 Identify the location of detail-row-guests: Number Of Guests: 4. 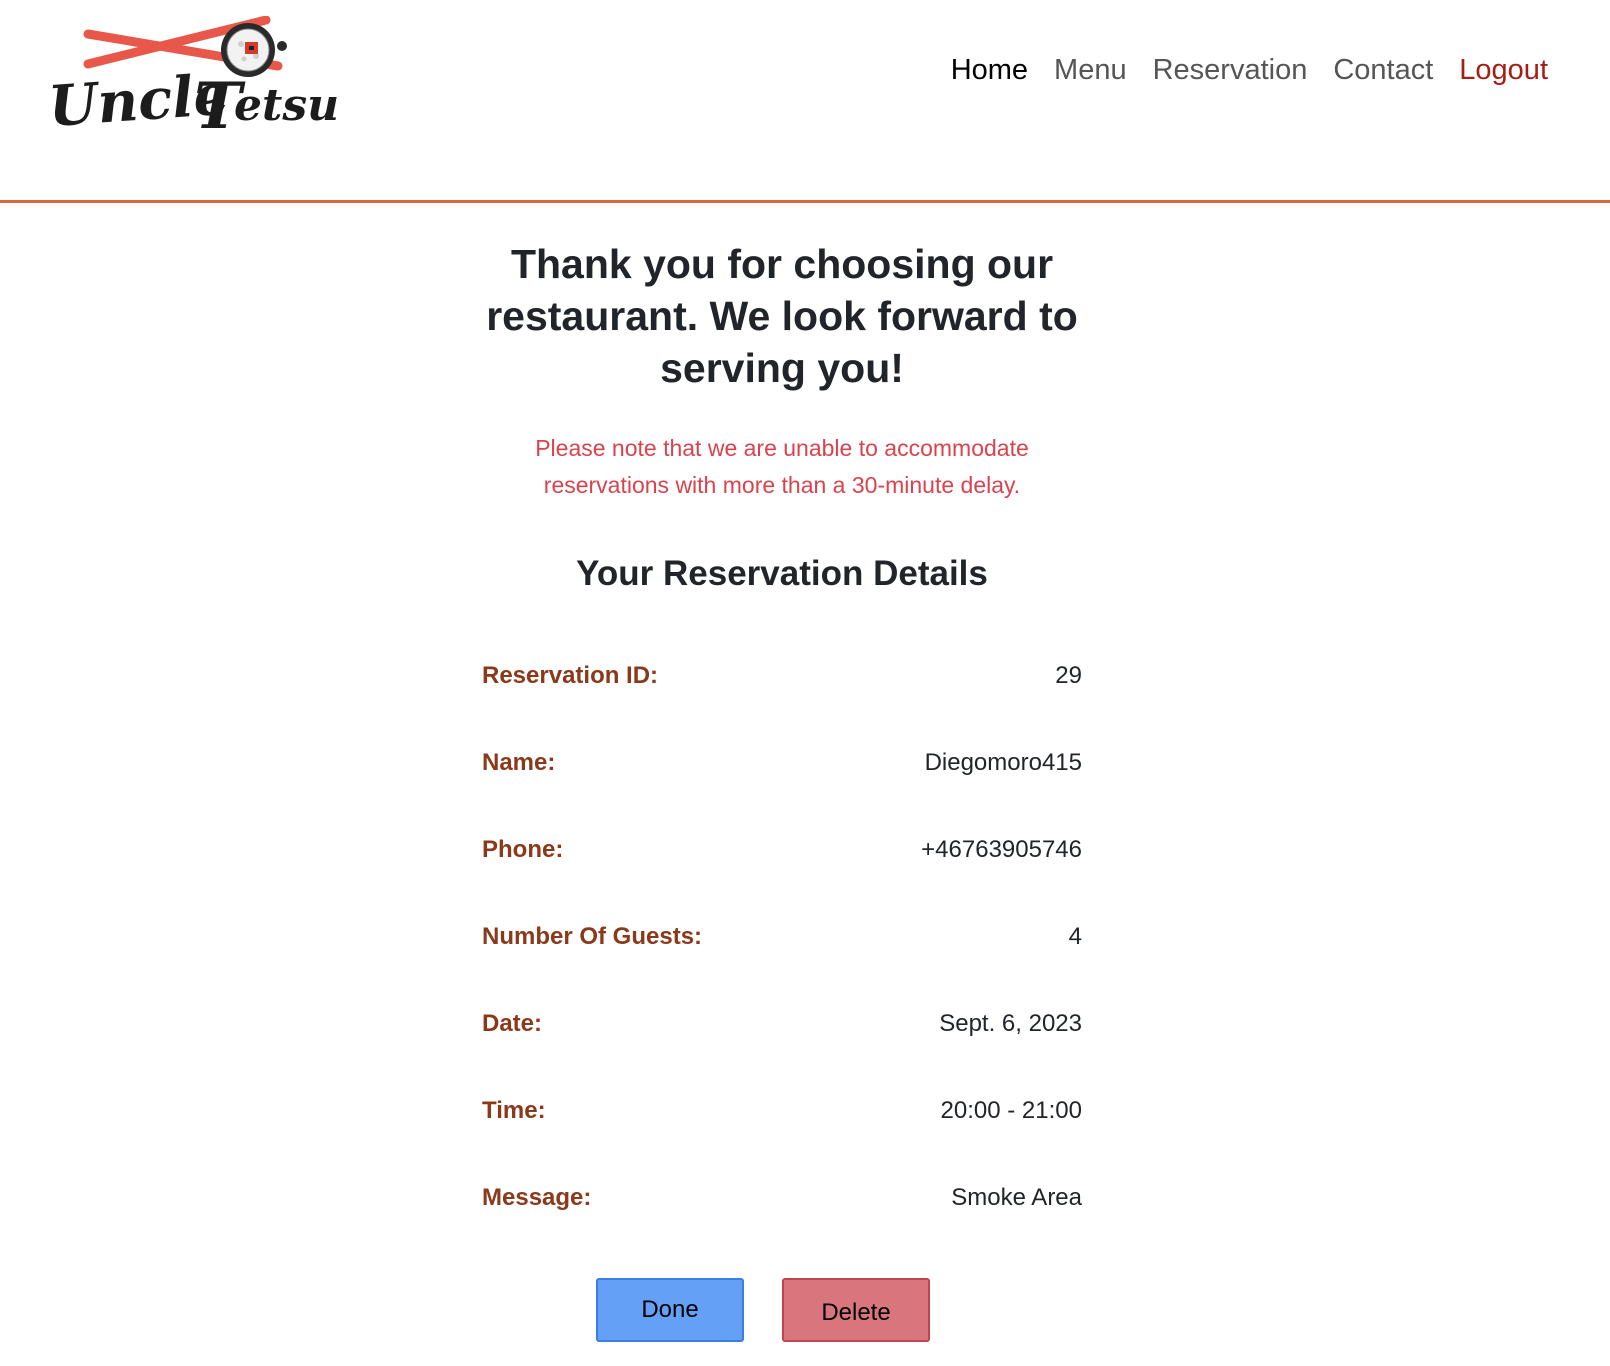
(782, 936).